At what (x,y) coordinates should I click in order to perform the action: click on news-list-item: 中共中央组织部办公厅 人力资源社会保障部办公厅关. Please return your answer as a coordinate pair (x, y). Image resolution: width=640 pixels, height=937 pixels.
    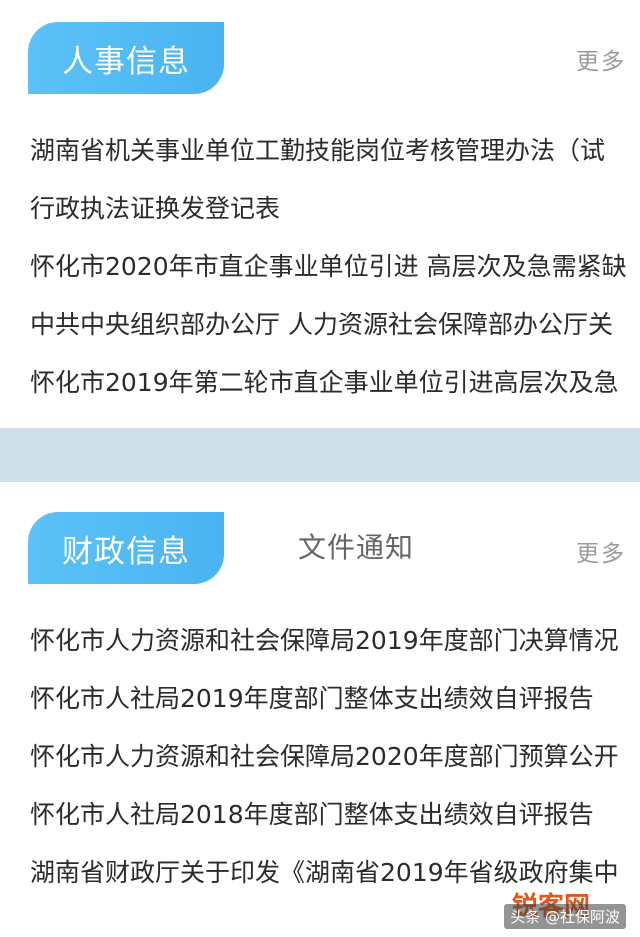
    Looking at the image, I should click on (335, 331).